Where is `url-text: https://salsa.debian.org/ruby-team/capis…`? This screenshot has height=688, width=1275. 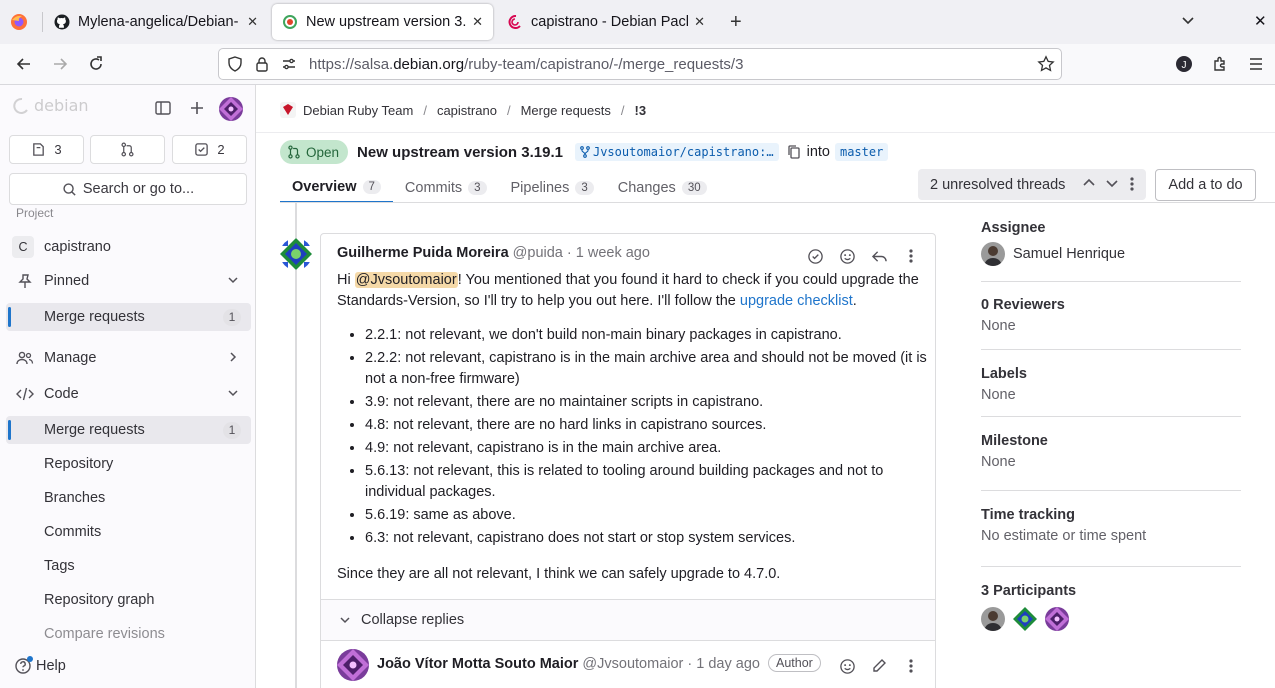
url-text: https://salsa.debian.org/ruby-team/capis… is located at coordinates (526, 64).